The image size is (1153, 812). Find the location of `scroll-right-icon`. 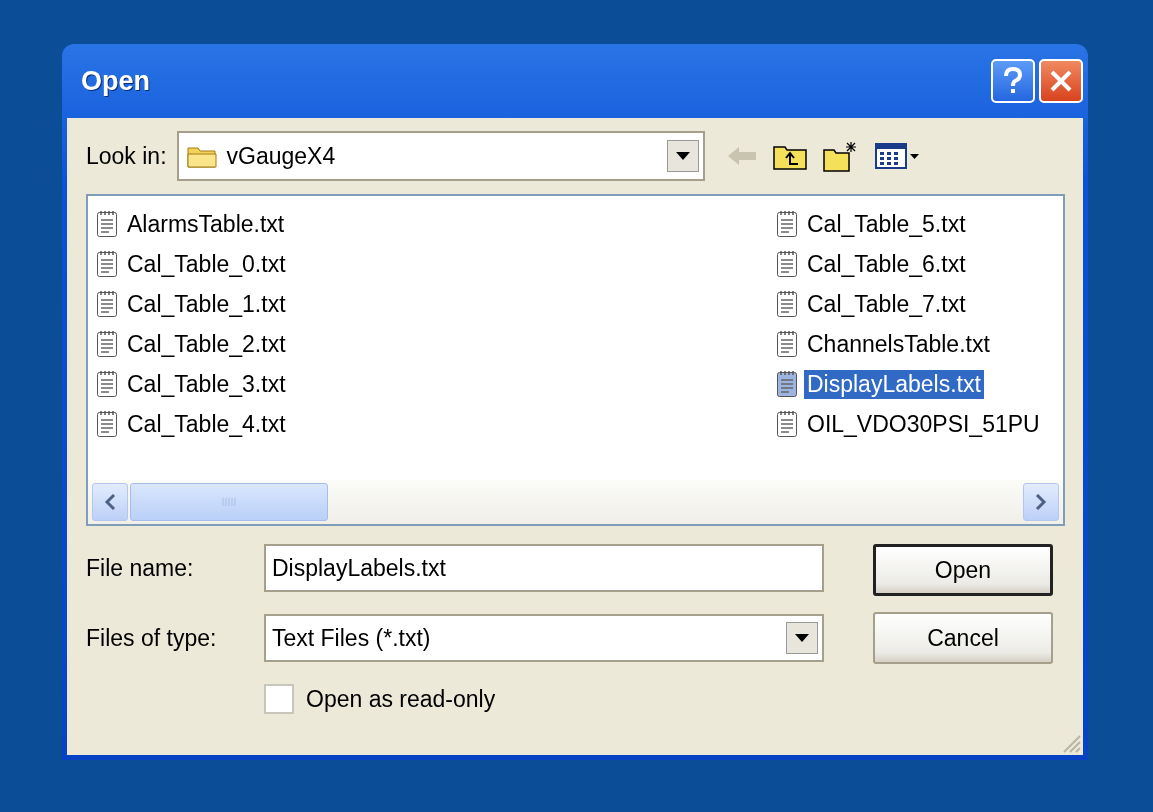

scroll-right-icon is located at coordinates (1041, 502).